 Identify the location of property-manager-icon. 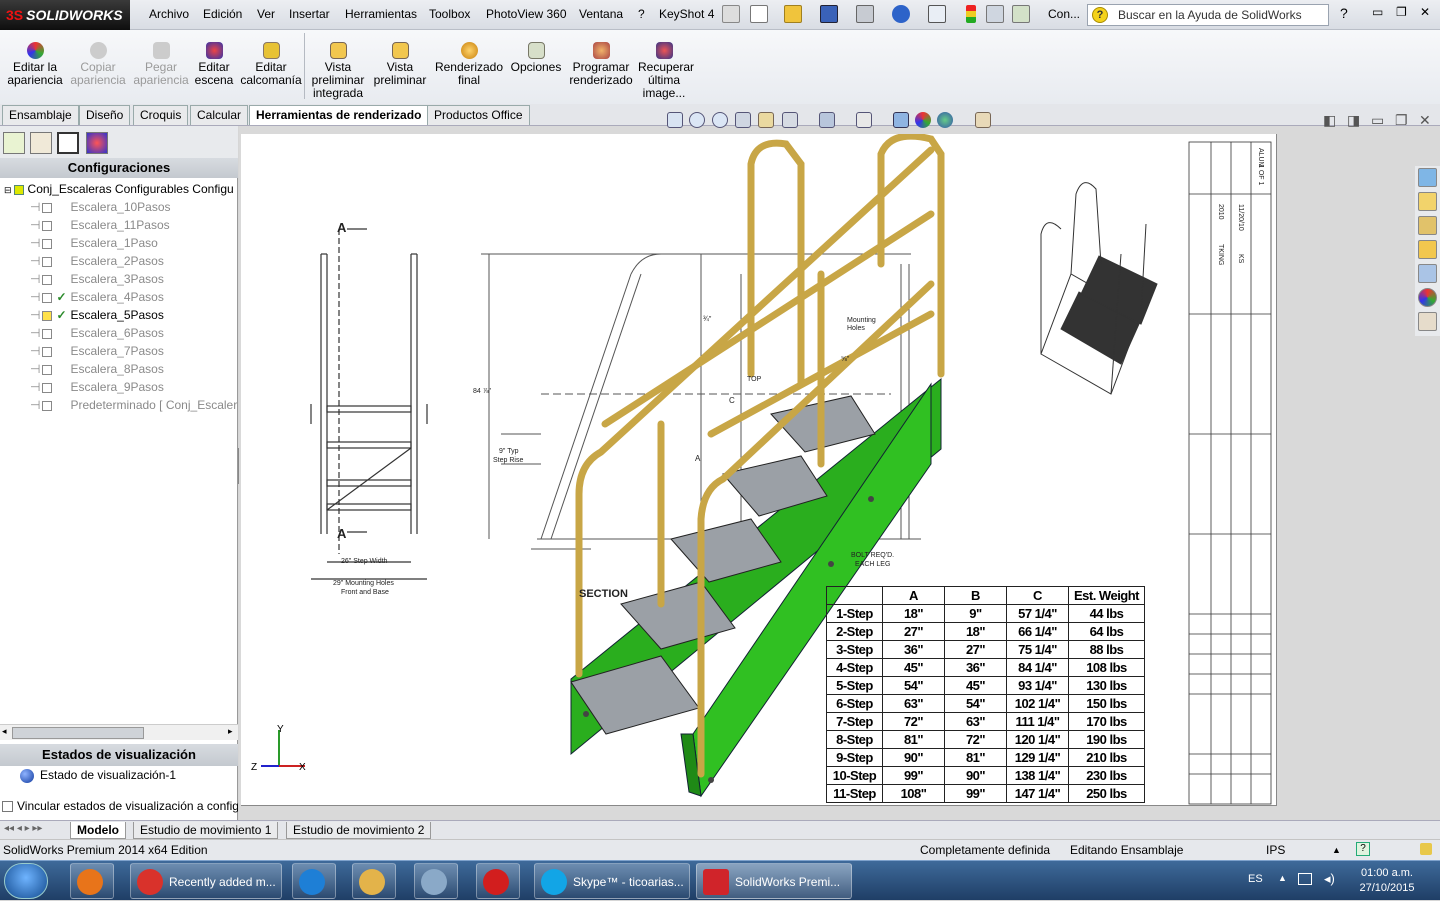
(41, 143).